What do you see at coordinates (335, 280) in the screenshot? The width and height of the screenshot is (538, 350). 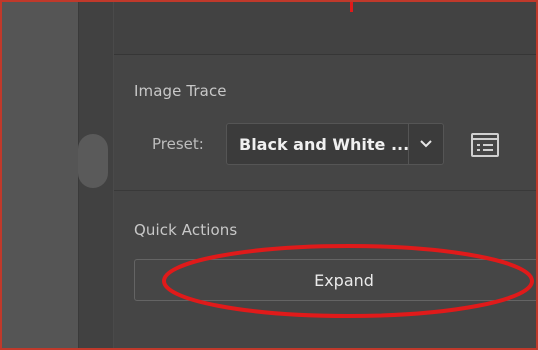 I see `expand-button: Expand` at bounding box center [335, 280].